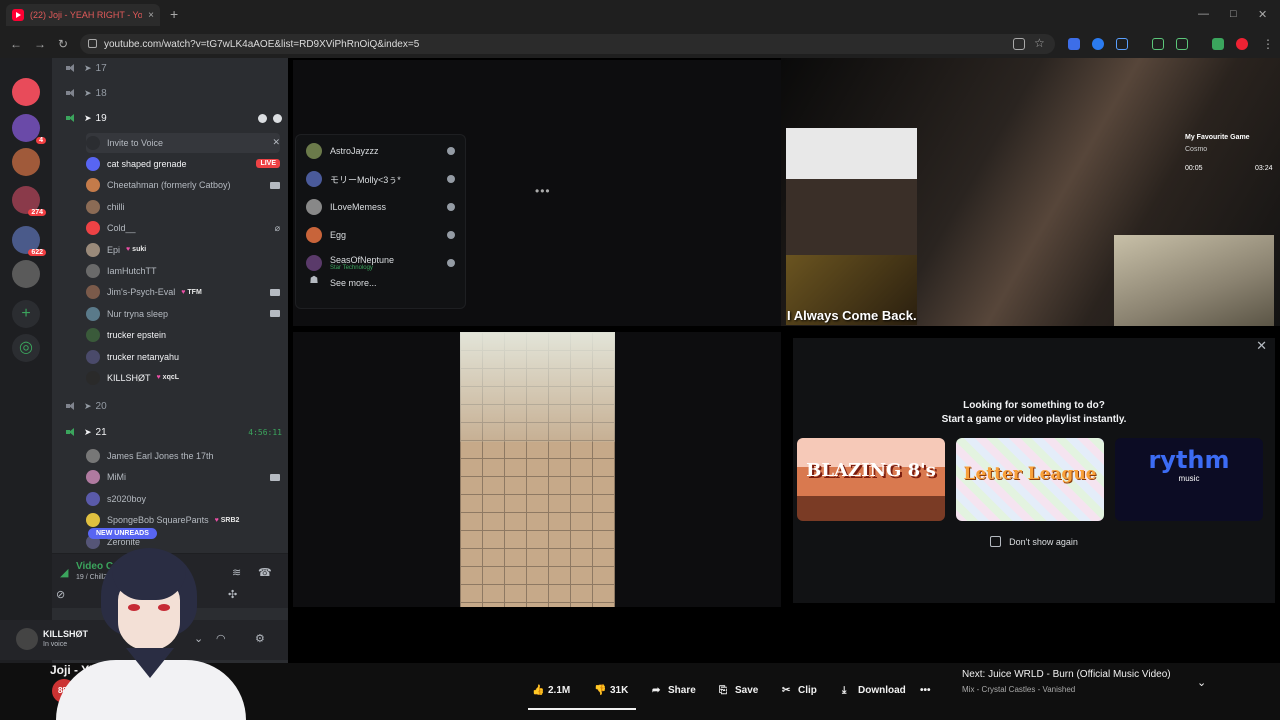  I want to click on popover-user-name: Egg, so click(338, 235).